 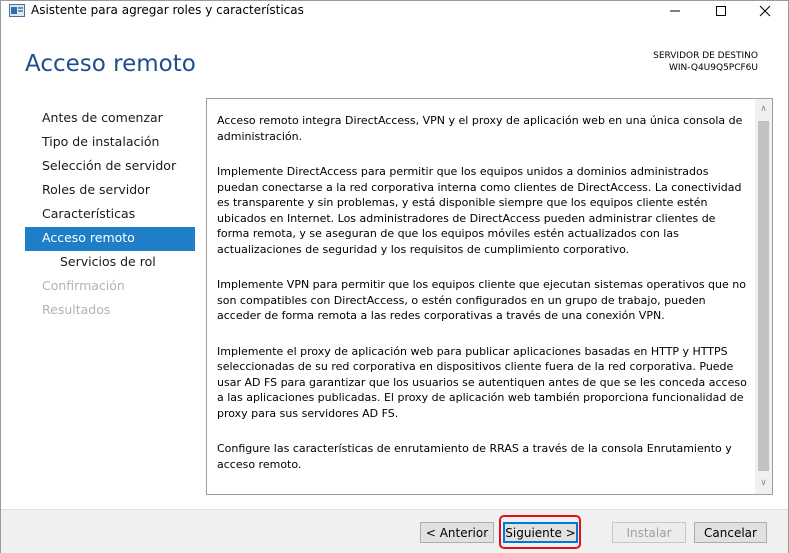 I want to click on nav-item-caracteristicas: Características, so click(x=110, y=215).